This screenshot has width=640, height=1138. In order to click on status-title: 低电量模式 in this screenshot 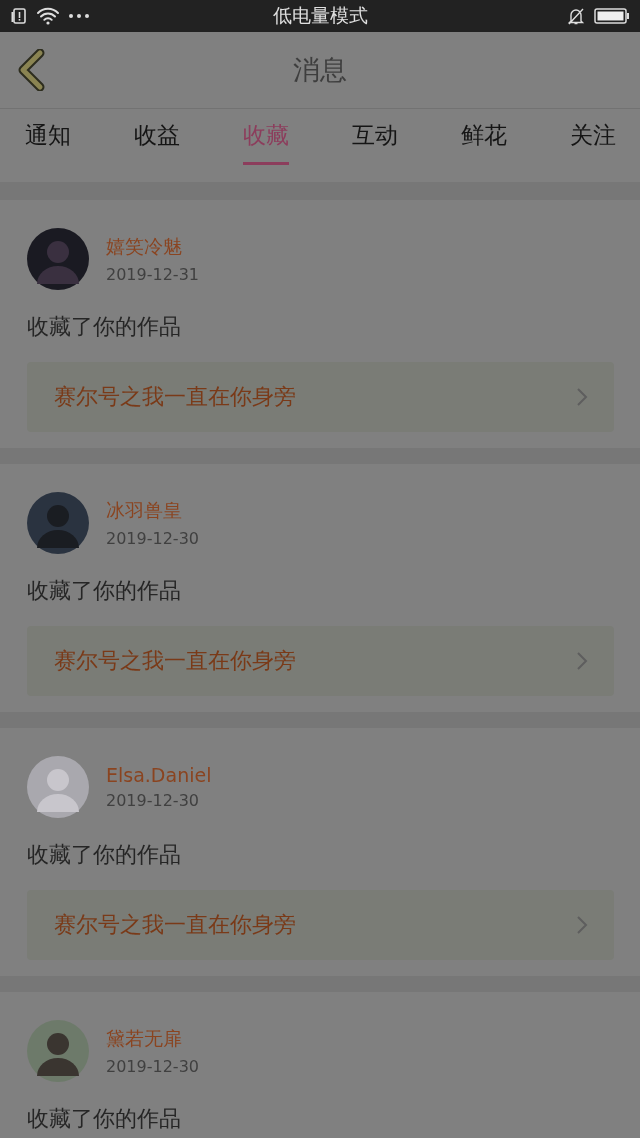, I will do `click(320, 15)`.